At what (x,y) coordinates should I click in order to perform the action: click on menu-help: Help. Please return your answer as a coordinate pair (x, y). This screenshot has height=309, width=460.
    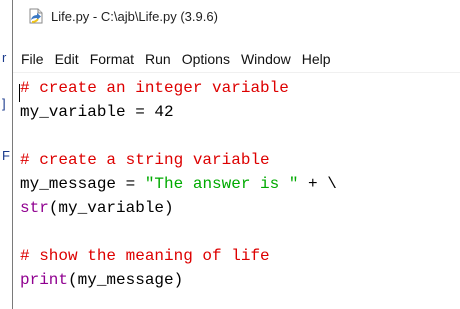
    Looking at the image, I should click on (316, 59).